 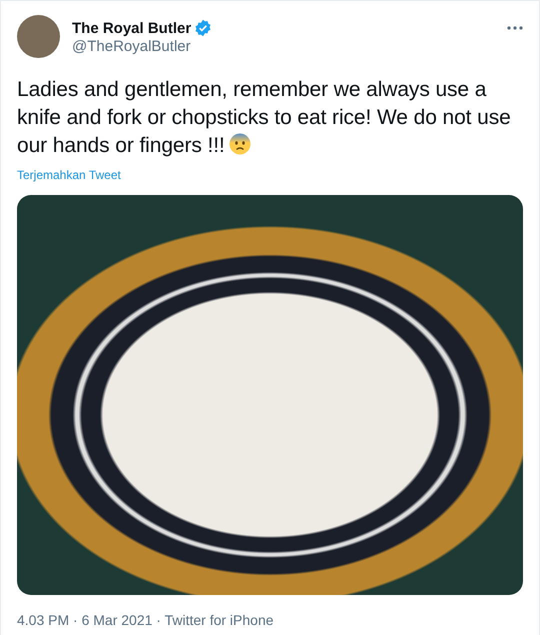 What do you see at coordinates (132, 28) in the screenshot?
I see `author-name: The Royal Butler` at bounding box center [132, 28].